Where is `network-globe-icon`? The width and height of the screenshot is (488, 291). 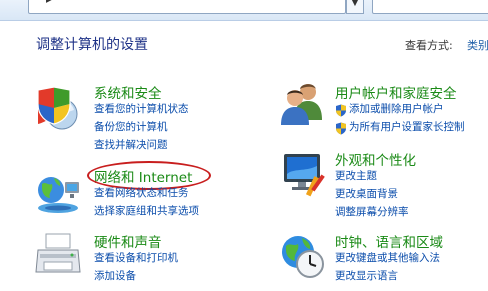
network-globe-icon is located at coordinates (58, 192).